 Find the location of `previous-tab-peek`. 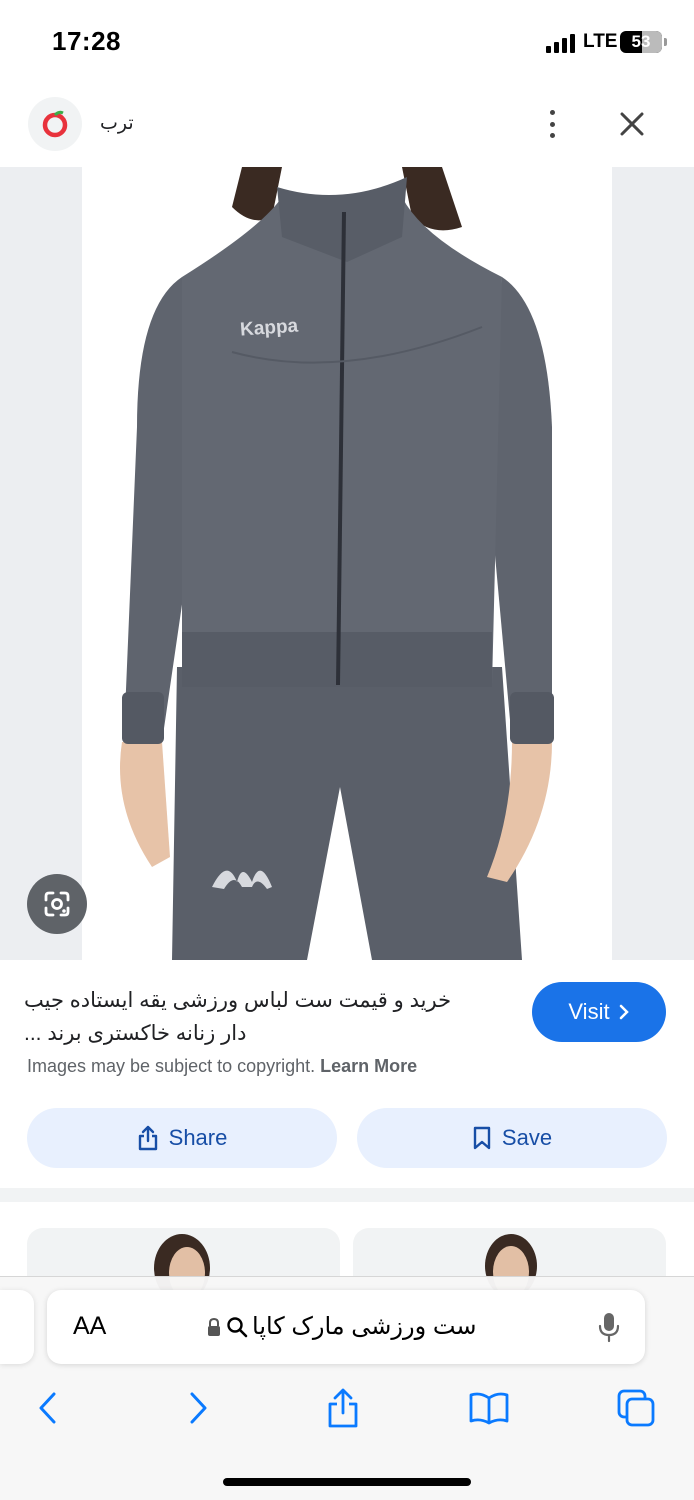

previous-tab-peek is located at coordinates (17, 1327).